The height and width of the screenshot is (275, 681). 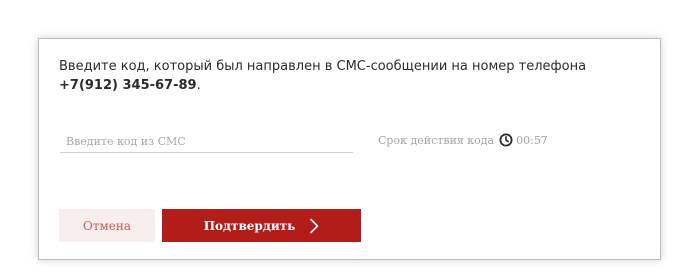 I want to click on code-expiry-timer: Срок действия кода 00:57, so click(x=463, y=140).